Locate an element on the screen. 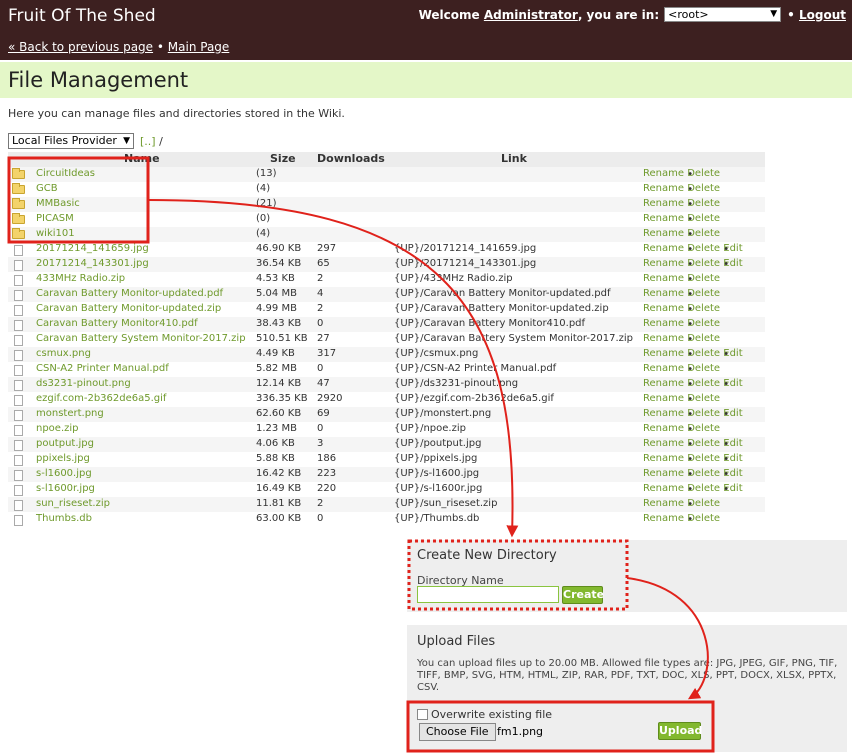 This screenshot has width=852, height=756. item-name-link: Thumbs.db is located at coordinates (64, 518).